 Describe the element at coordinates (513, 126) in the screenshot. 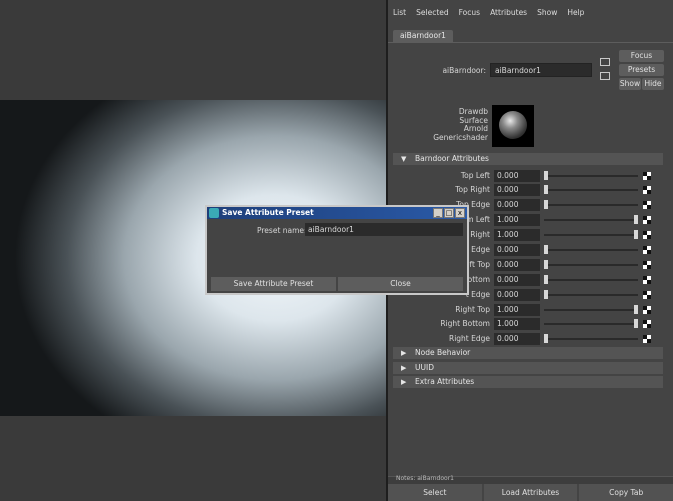

I see `shader-swatch` at that location.